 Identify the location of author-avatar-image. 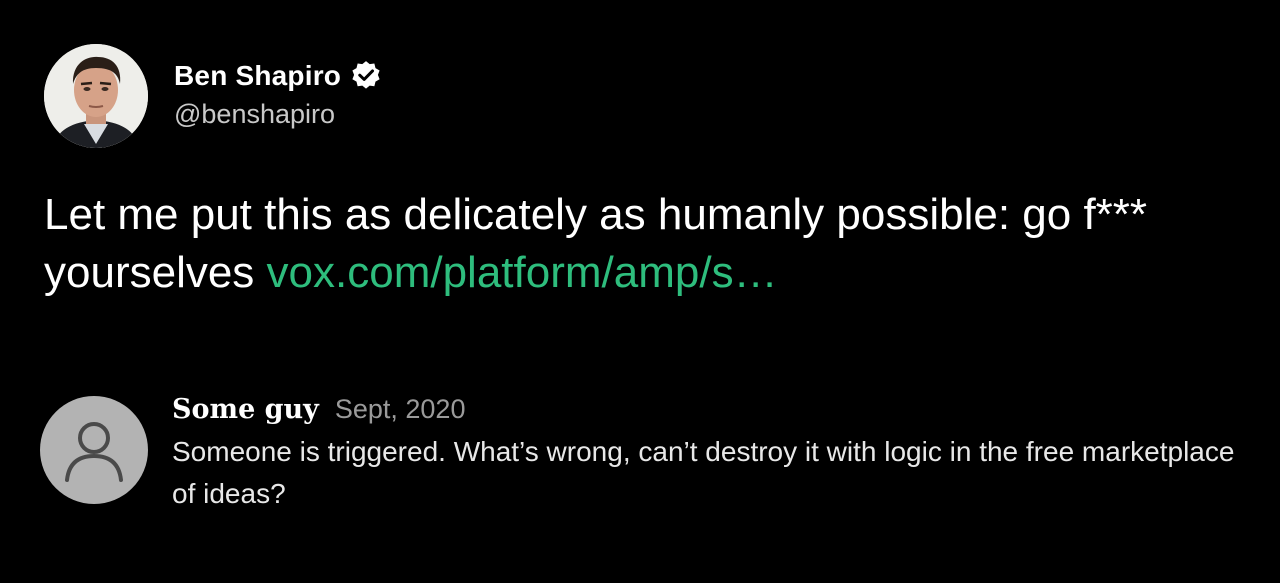
(96, 96).